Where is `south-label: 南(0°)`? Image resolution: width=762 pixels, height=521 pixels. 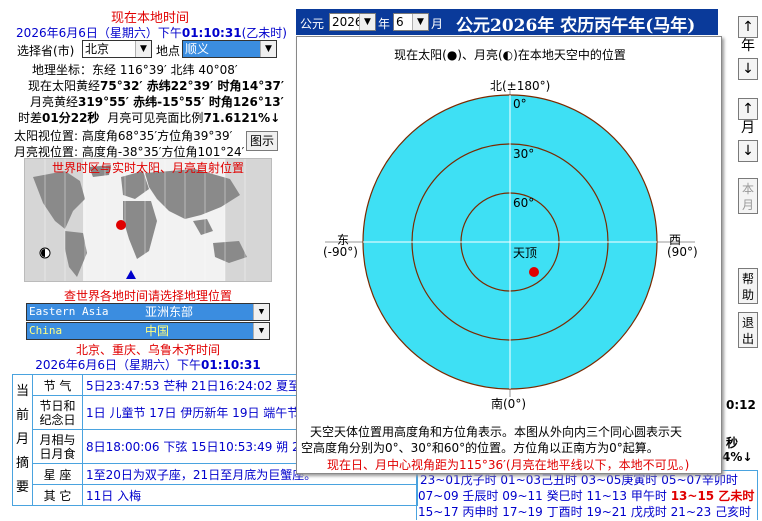 south-label: 南(0°) is located at coordinates (508, 404).